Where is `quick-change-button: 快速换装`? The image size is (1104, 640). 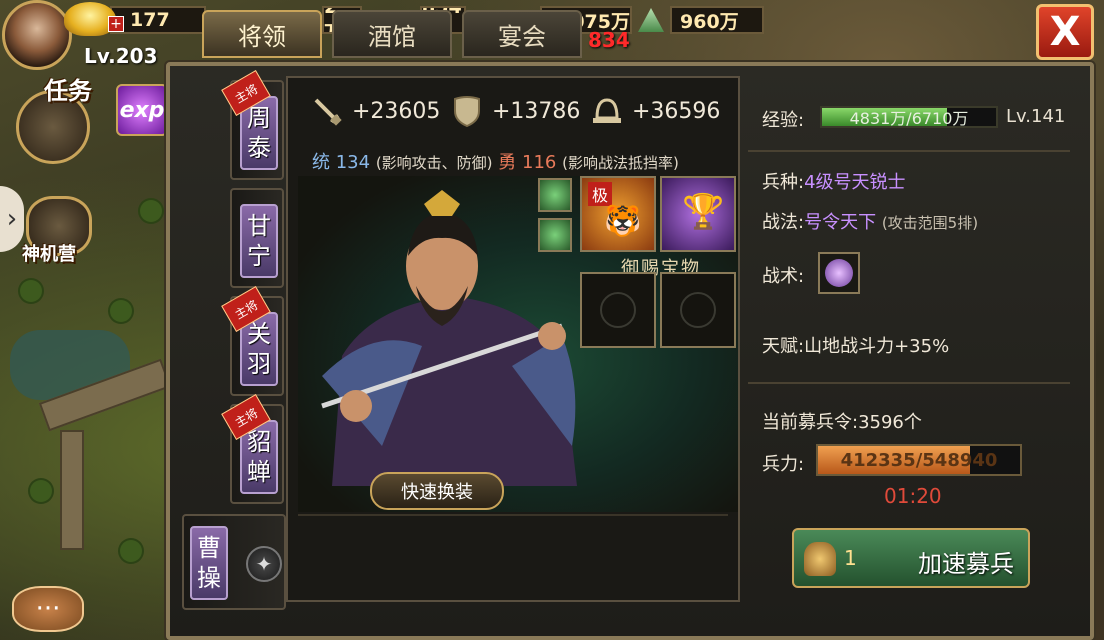
quick-change-button: 快速换装 is located at coordinates (437, 491).